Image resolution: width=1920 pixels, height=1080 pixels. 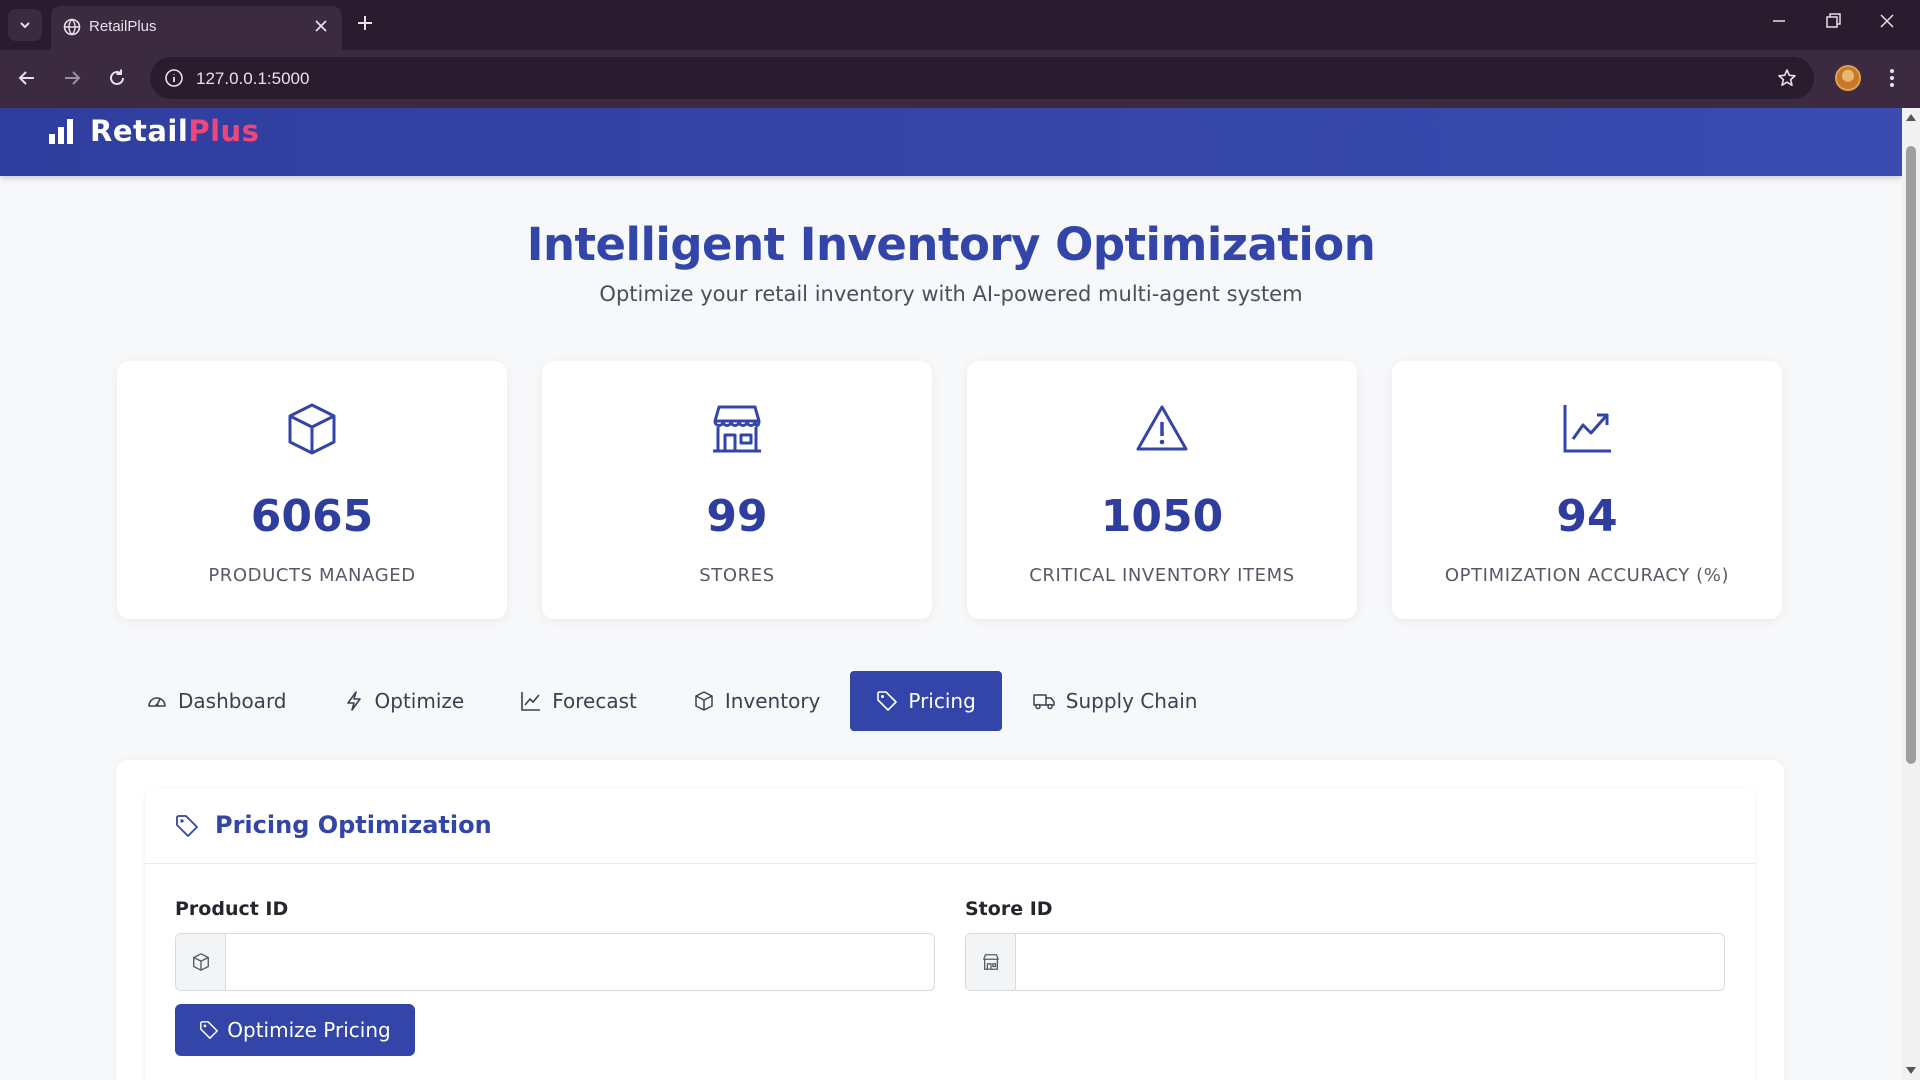 I want to click on gauge-icon, so click(x=157, y=702).